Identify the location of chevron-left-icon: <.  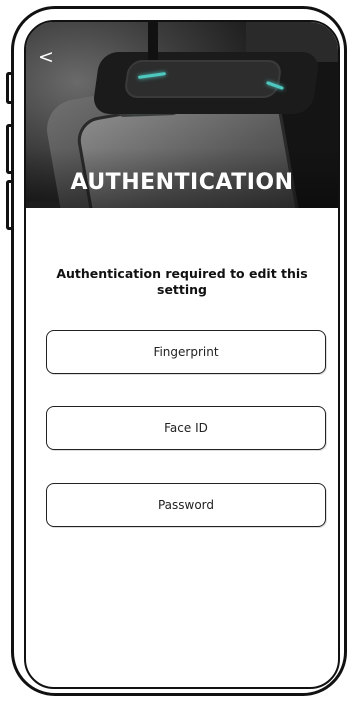
(46, 57).